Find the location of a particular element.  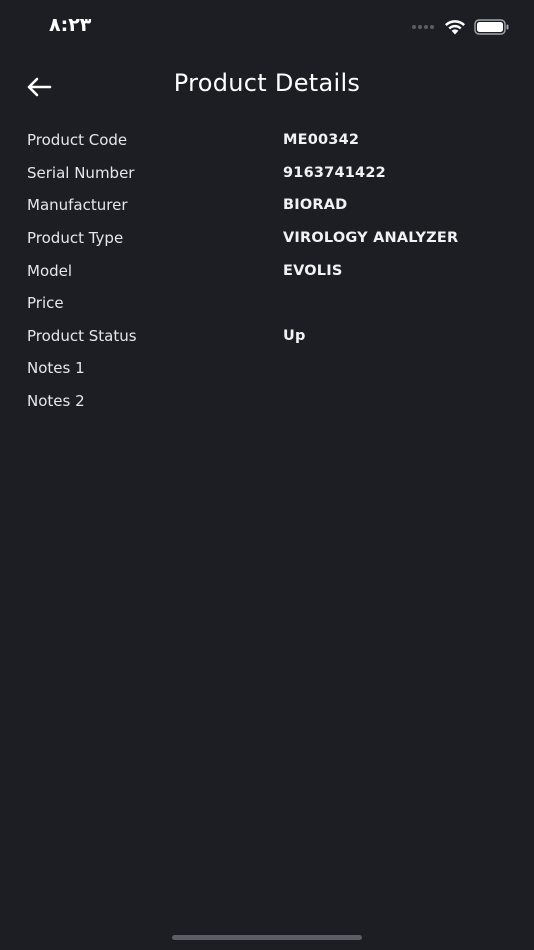

wifi-icon is located at coordinates (455, 27).